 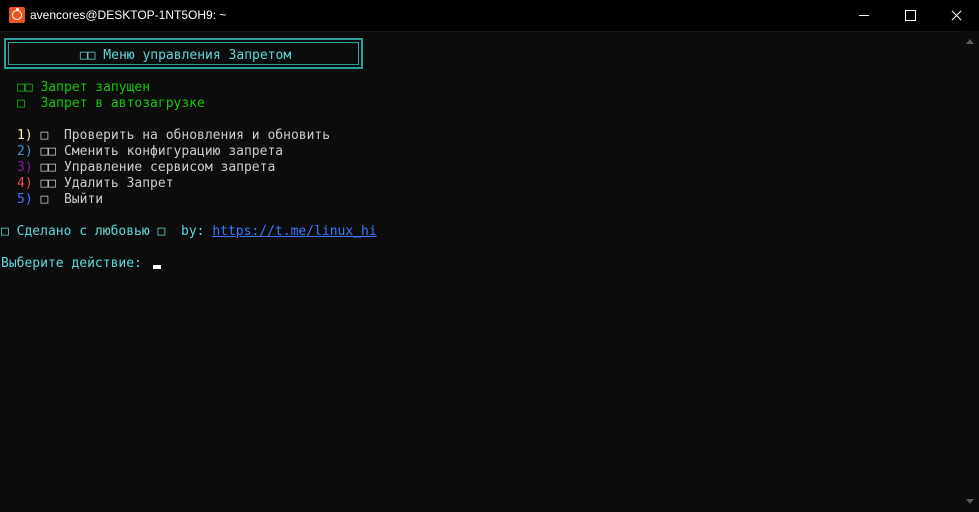 I want to click on menu-item-5: 5) □ Выйти, so click(x=60, y=200).